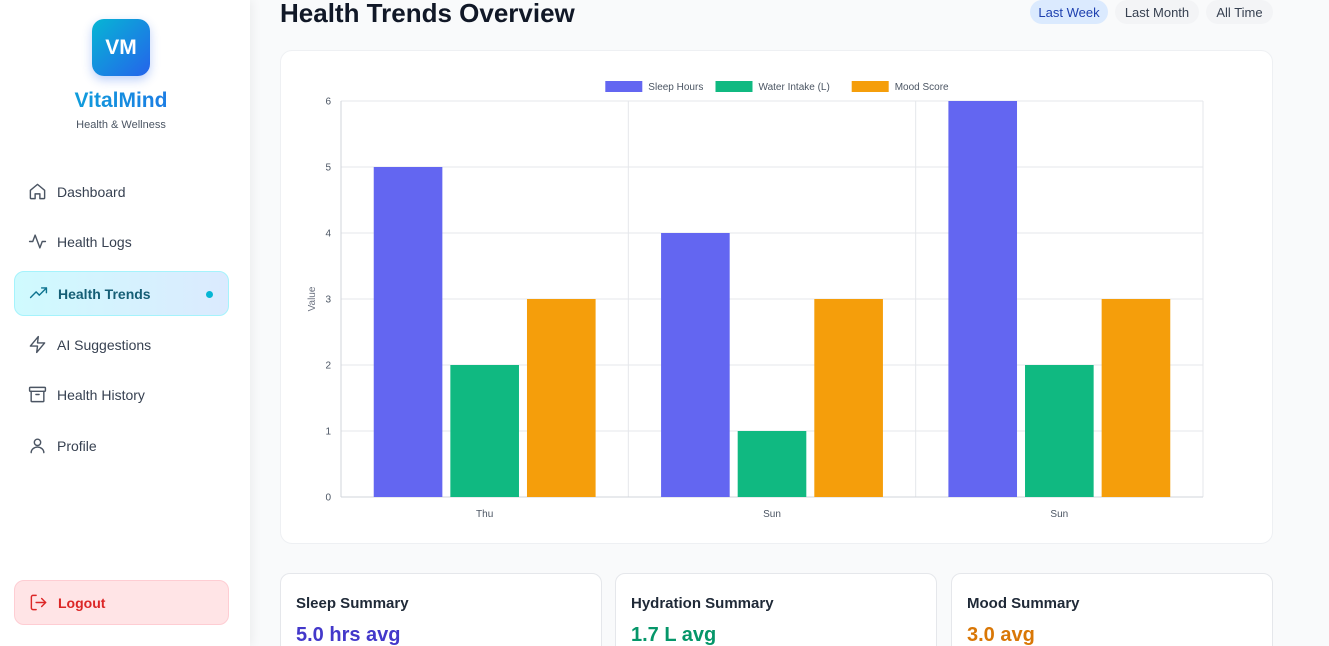 This screenshot has height=646, width=1329. I want to click on sleep-summary-card: Sleep Summary 5.0 hrs avg, so click(441, 609).